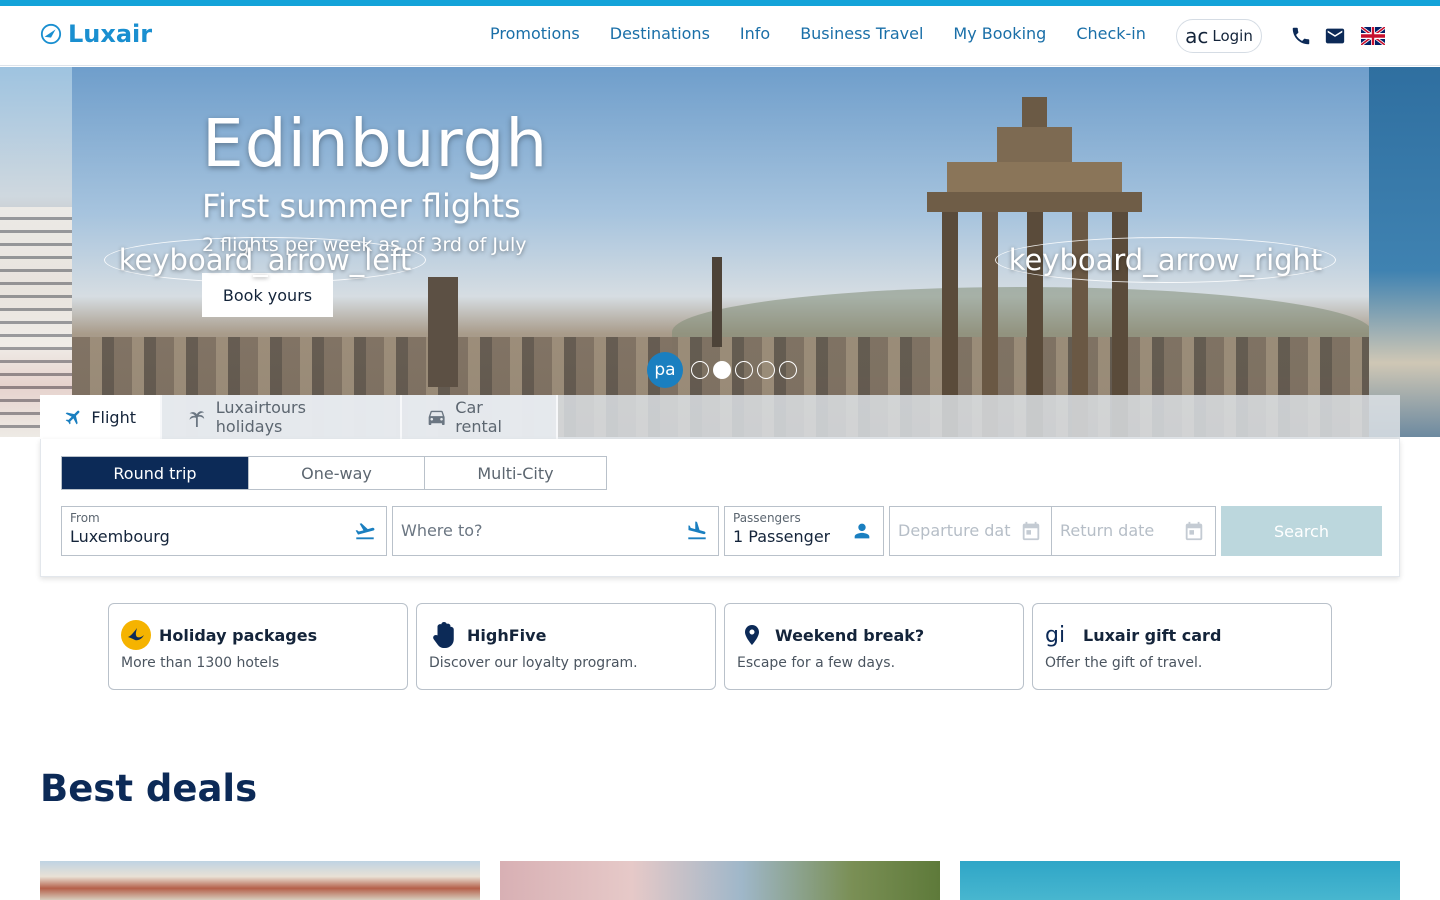 This screenshot has height=900, width=1440. What do you see at coordinates (365, 531) in the screenshot?
I see `takeoff-icon` at bounding box center [365, 531].